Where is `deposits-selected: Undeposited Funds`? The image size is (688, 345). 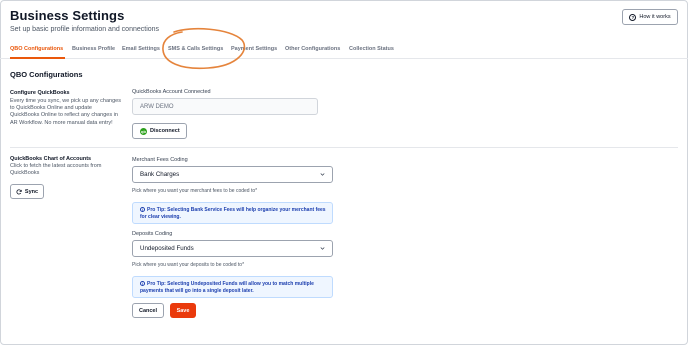 deposits-selected: Undeposited Funds is located at coordinates (167, 248).